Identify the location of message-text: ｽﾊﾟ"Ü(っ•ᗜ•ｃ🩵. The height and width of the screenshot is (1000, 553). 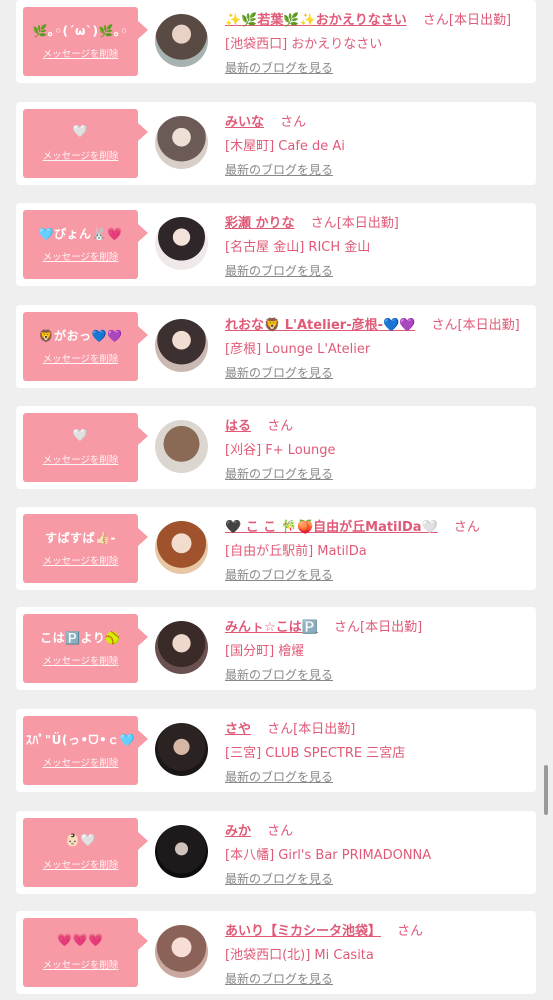
(80, 740).